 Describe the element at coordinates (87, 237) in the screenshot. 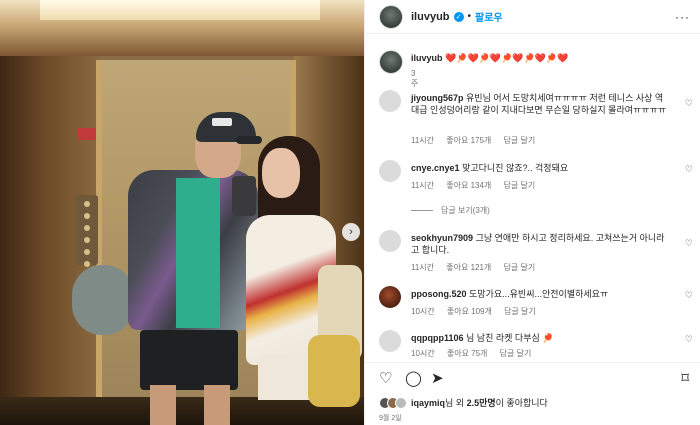

I see `elevator-buttons` at that location.